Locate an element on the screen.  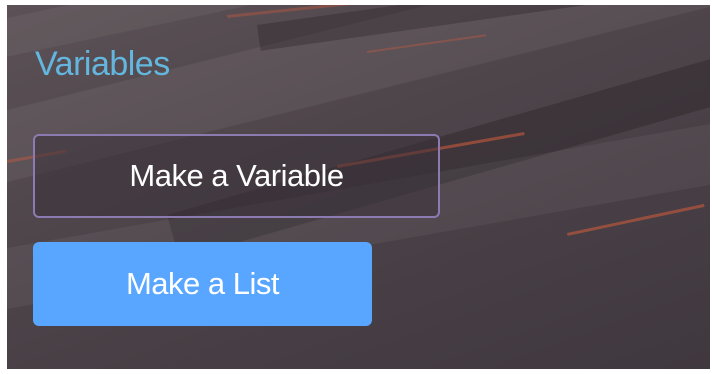
background-streak is located at coordinates (483, 28).